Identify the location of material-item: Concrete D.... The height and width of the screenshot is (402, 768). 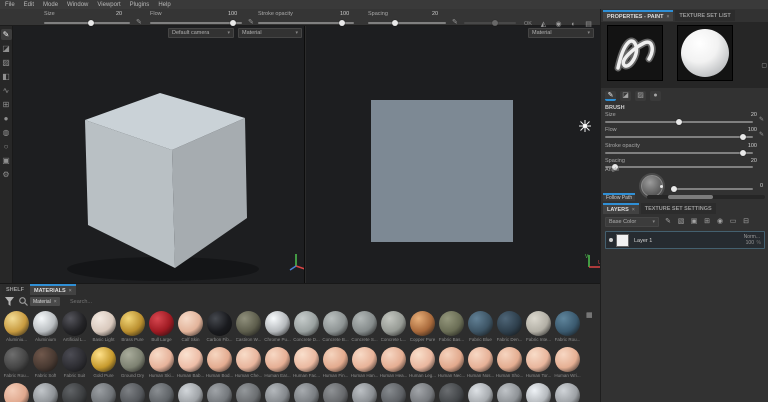
(306, 326).